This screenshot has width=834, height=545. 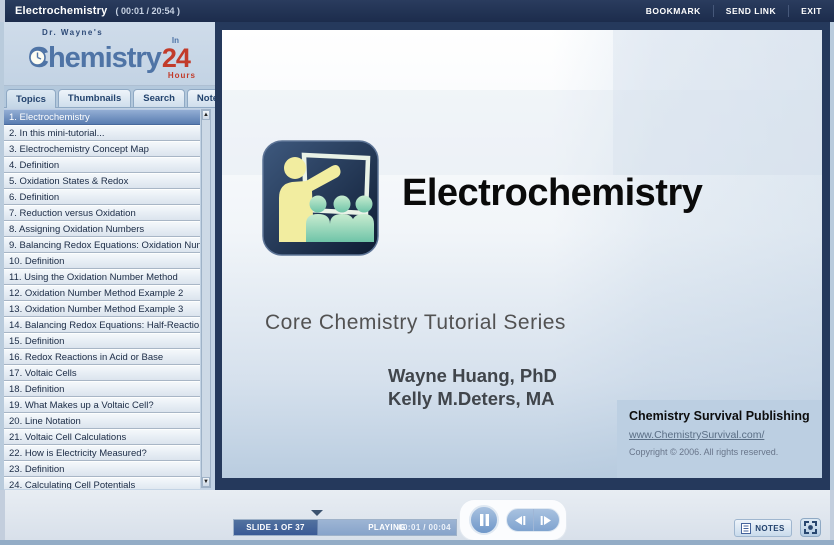 What do you see at coordinates (102, 229) in the screenshot?
I see `topic-item: 8. Assigning Oxidation Numbers` at bounding box center [102, 229].